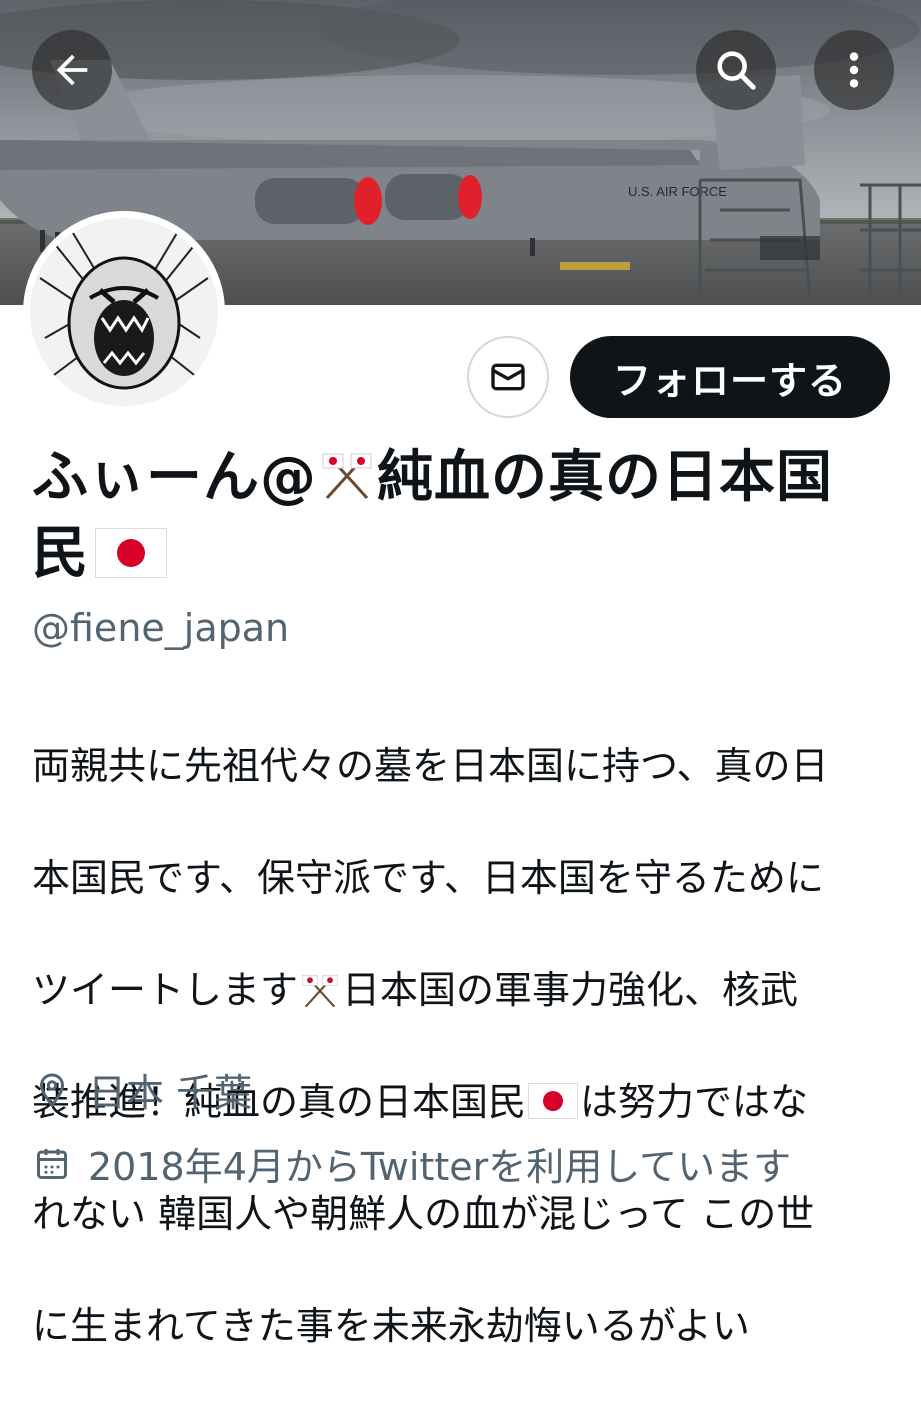  What do you see at coordinates (52, 1090) in the screenshot?
I see `location-pin-icon` at bounding box center [52, 1090].